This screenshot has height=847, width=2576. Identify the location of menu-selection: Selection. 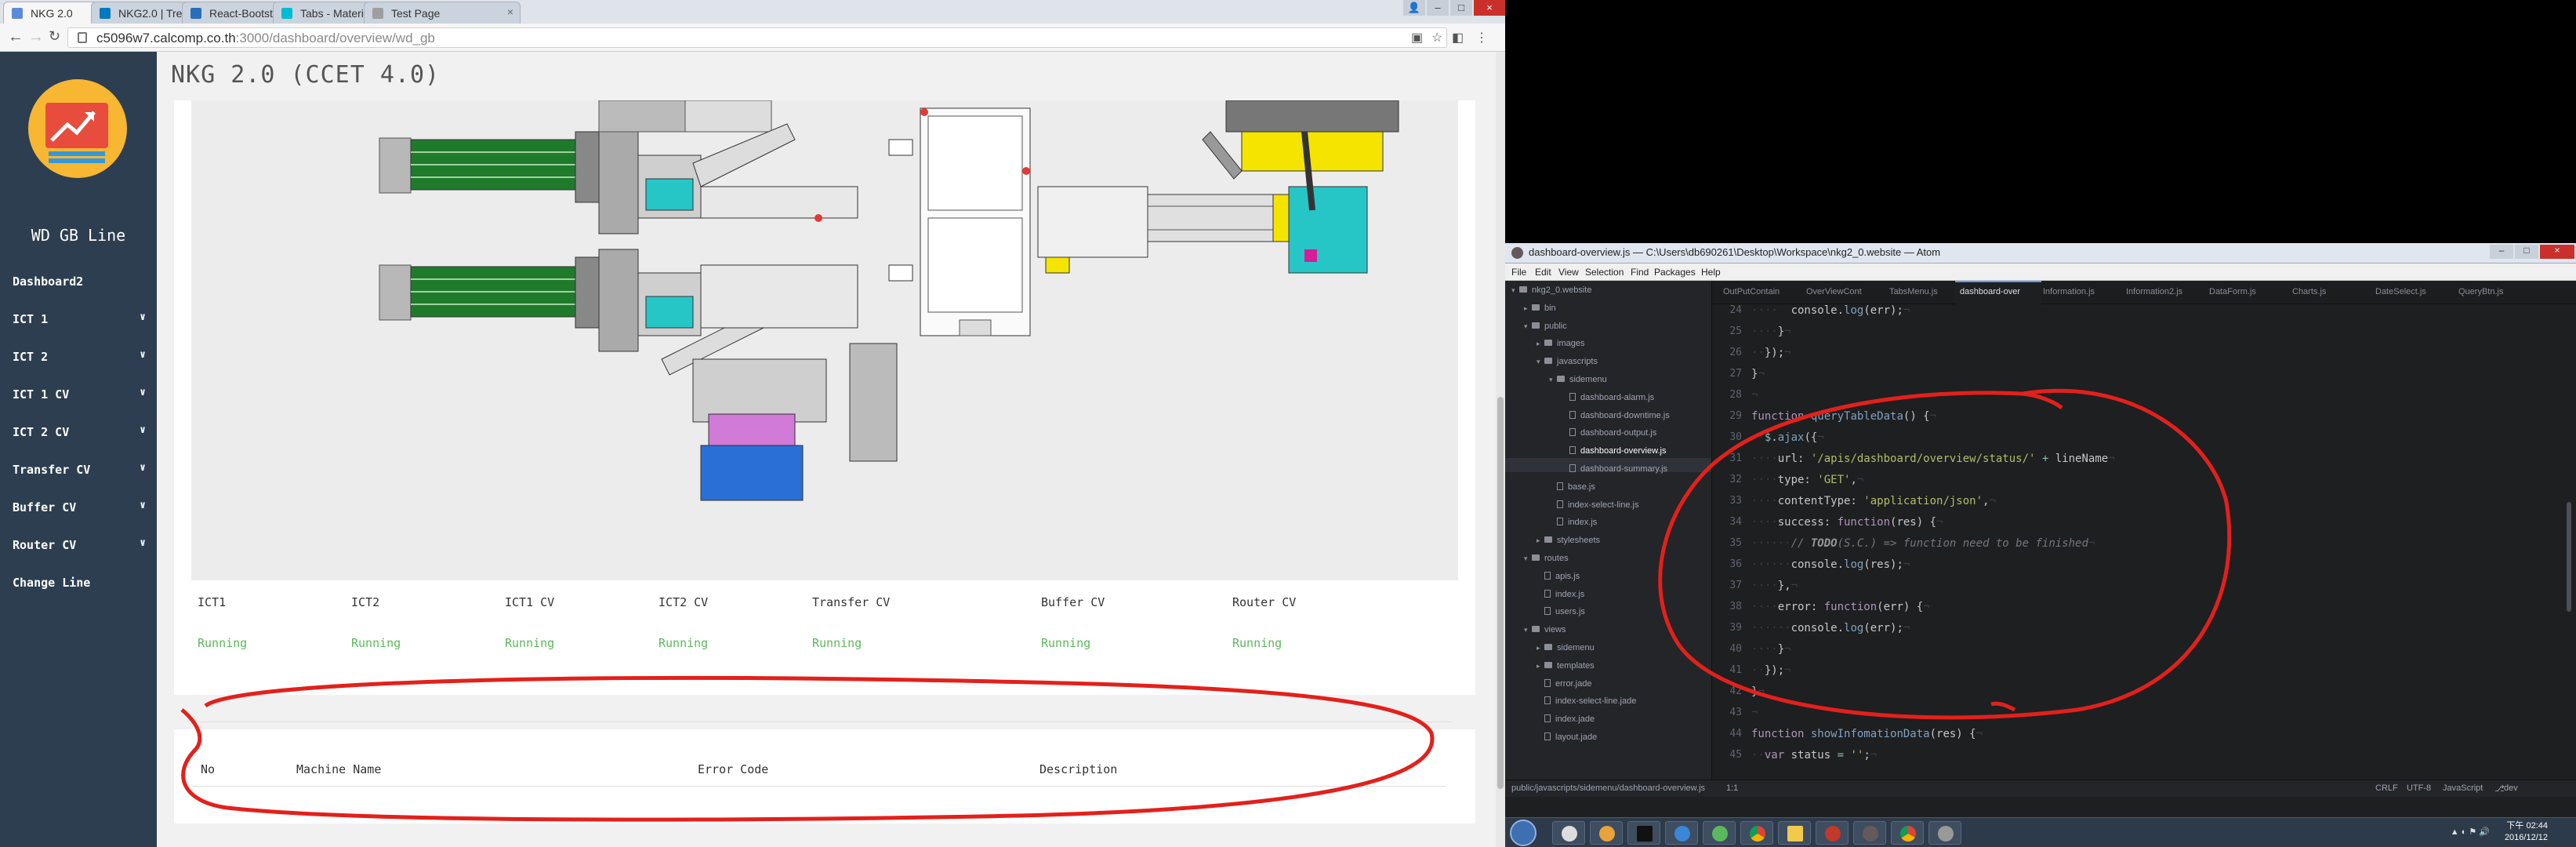
(1605, 272).